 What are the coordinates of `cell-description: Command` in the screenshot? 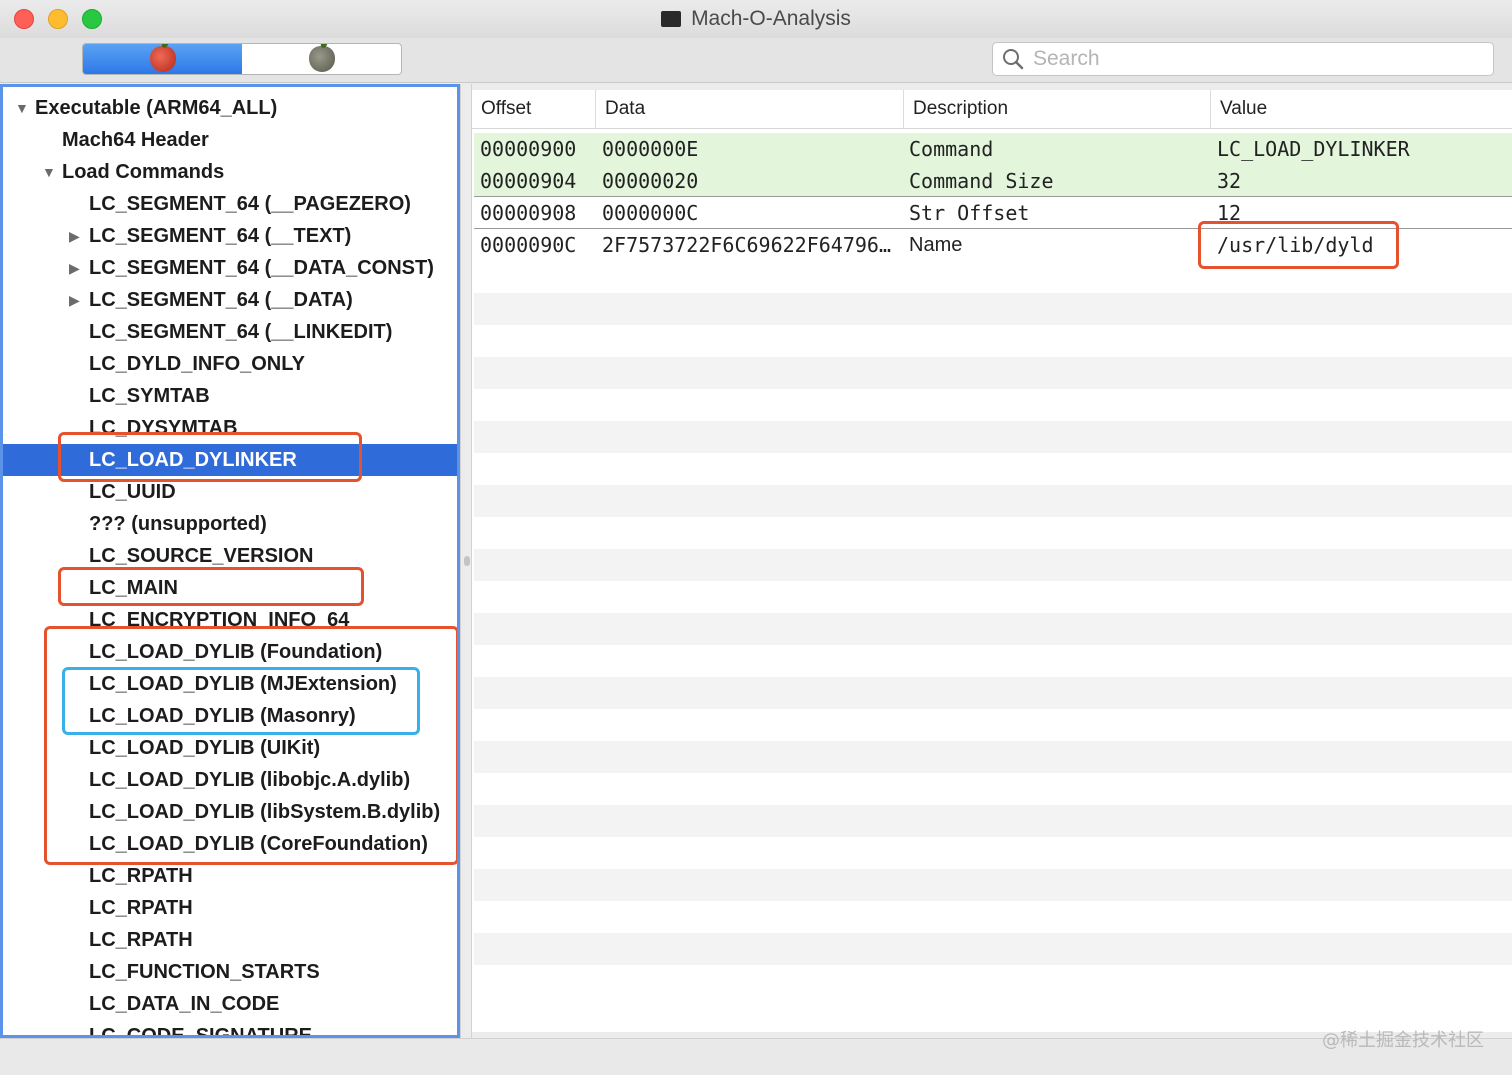 It's located at (951, 149).